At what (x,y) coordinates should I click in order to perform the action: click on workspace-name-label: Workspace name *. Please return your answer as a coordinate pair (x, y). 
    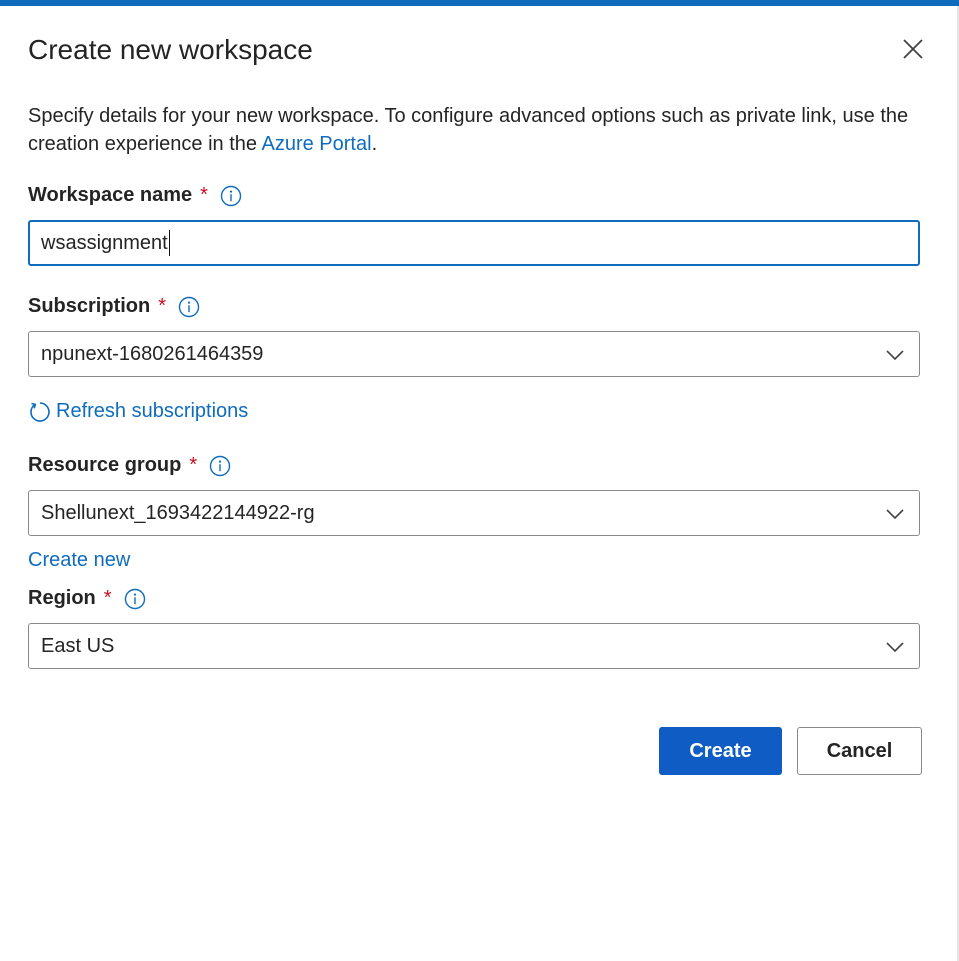
    Looking at the image, I should click on (135, 195).